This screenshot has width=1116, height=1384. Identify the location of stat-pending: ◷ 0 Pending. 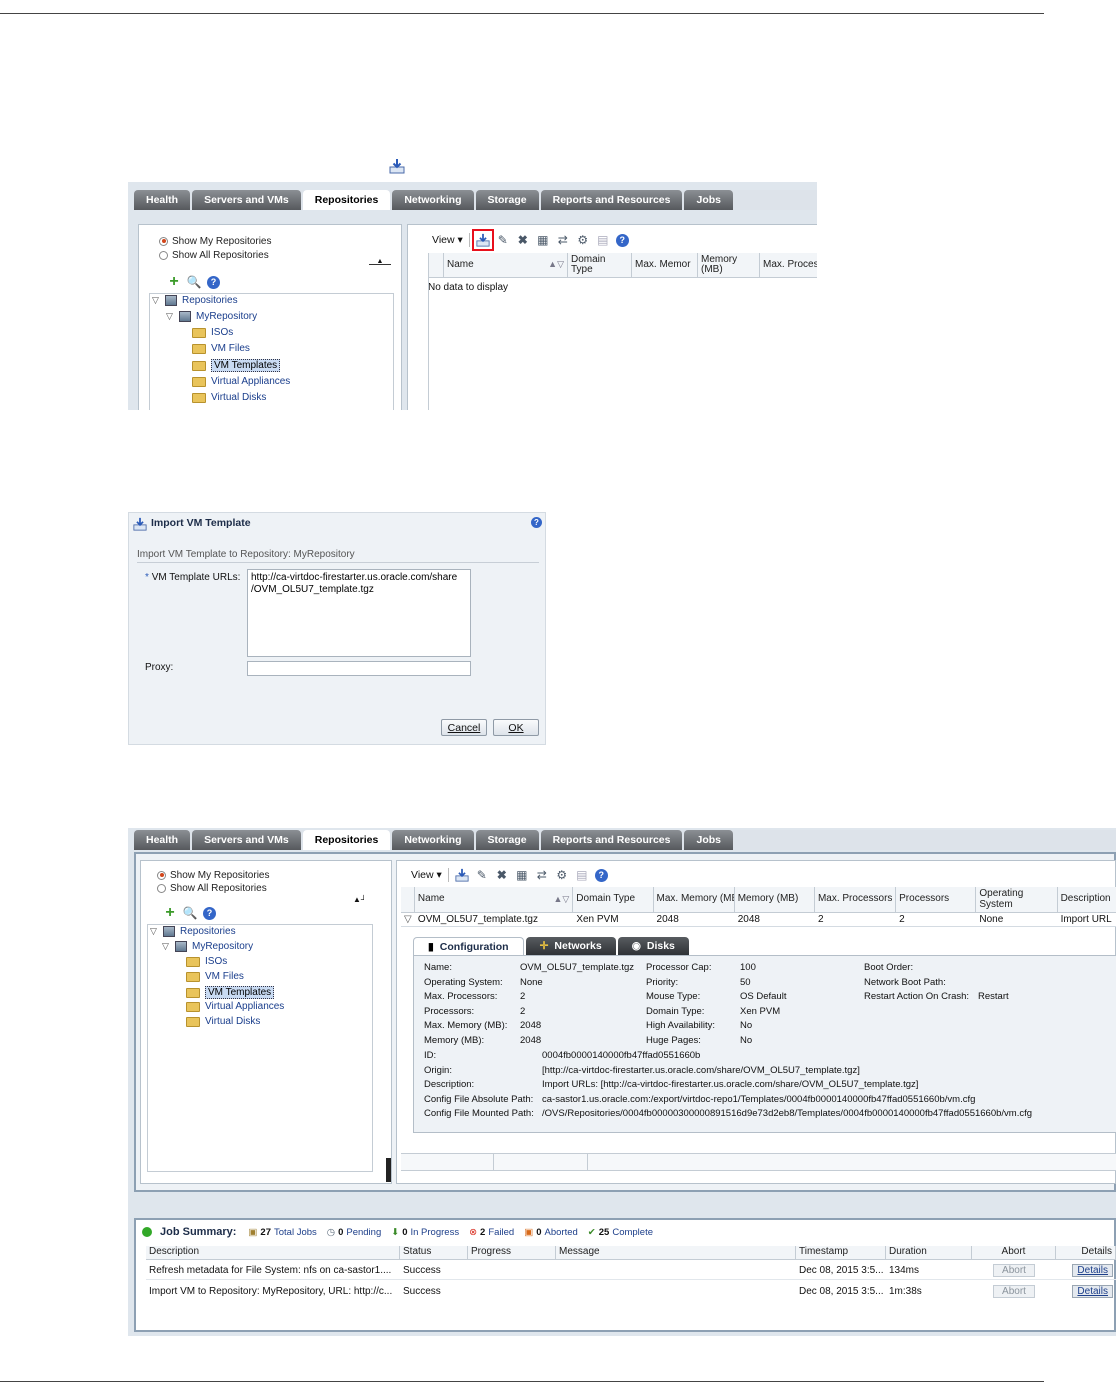
(354, 1232).